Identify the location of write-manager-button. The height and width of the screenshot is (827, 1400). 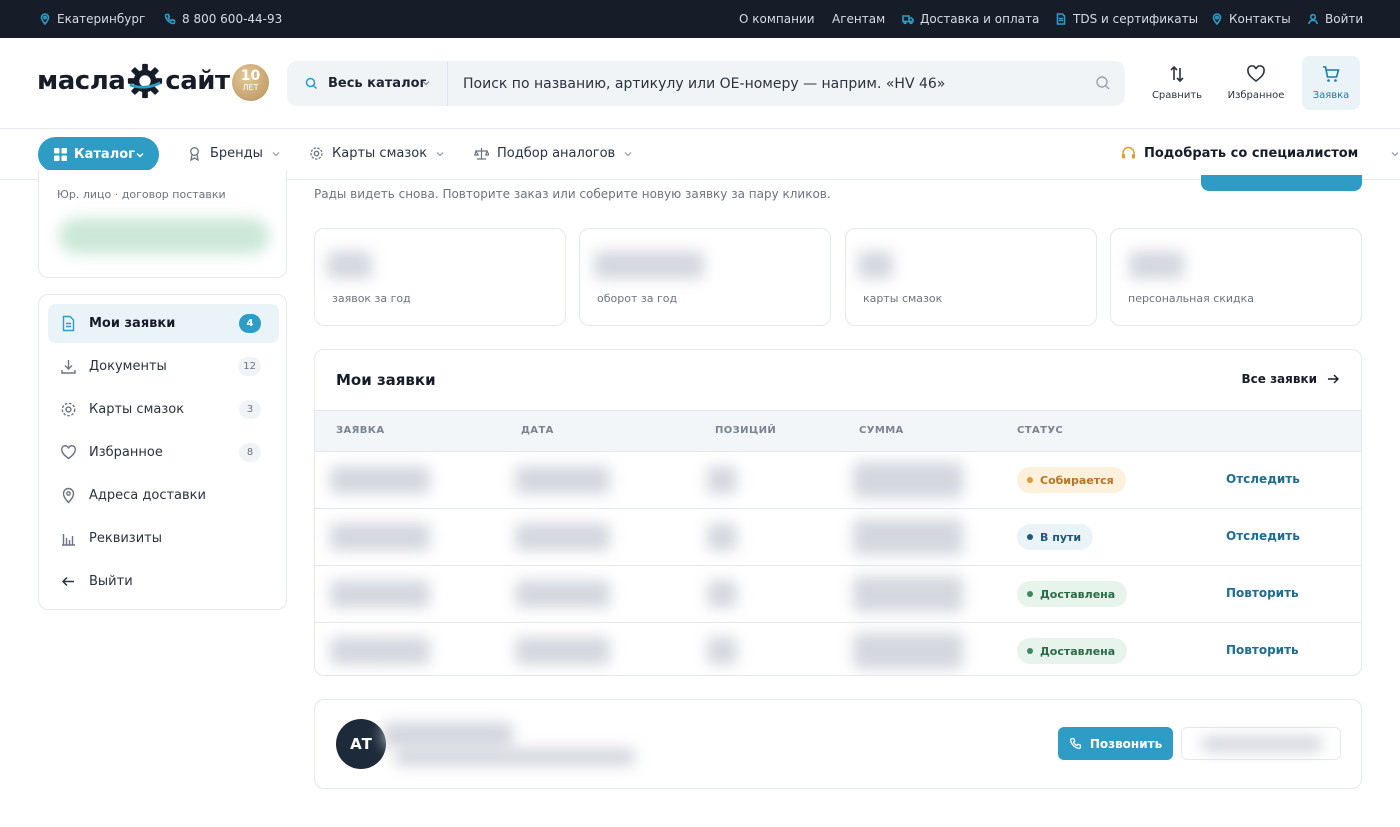
(1261, 743).